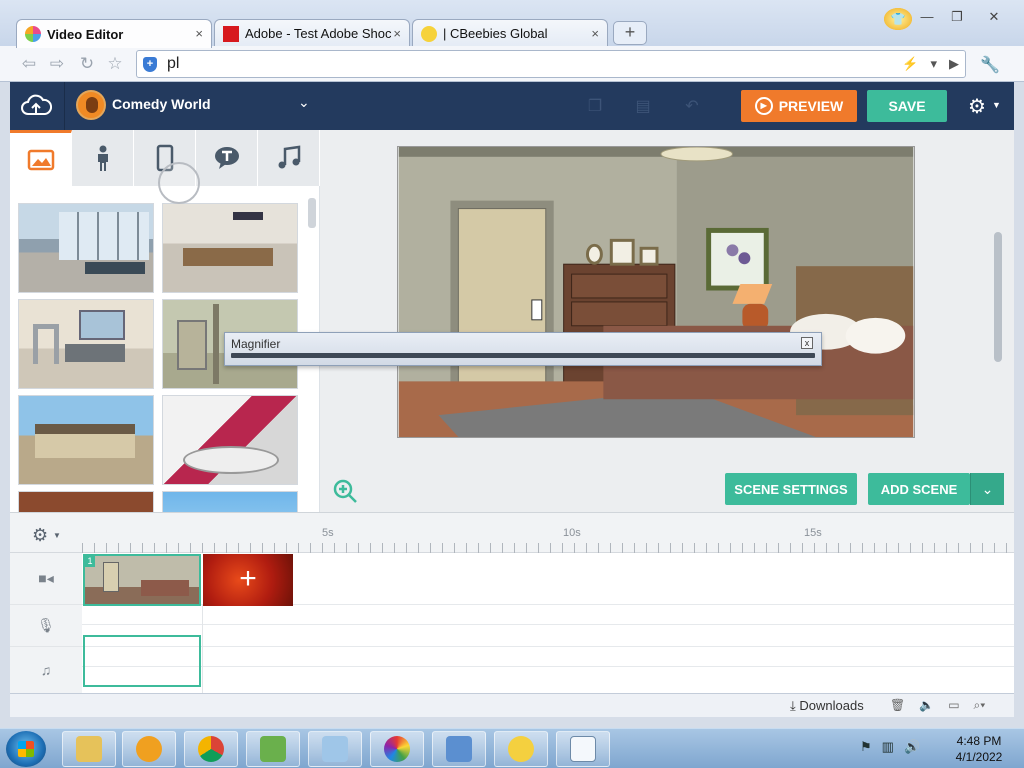  I want to click on tab-video-editor: Video Editor ×, so click(114, 33).